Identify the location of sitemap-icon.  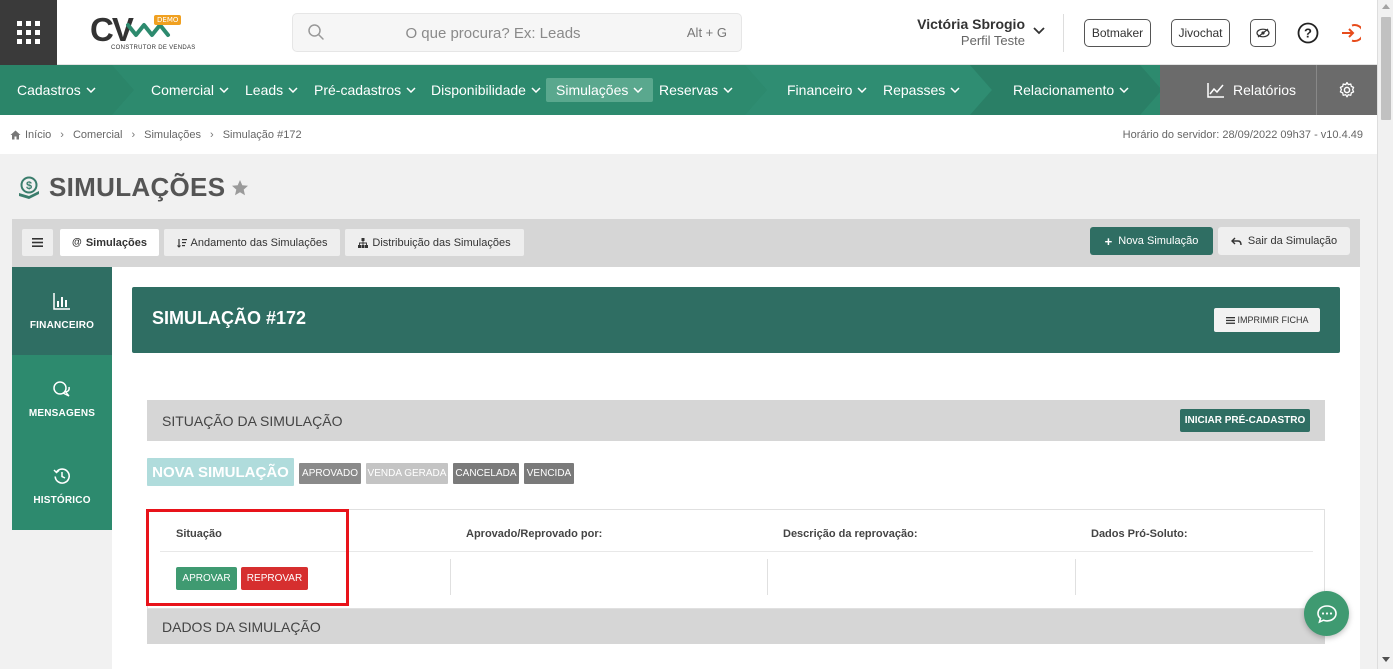
(363, 242).